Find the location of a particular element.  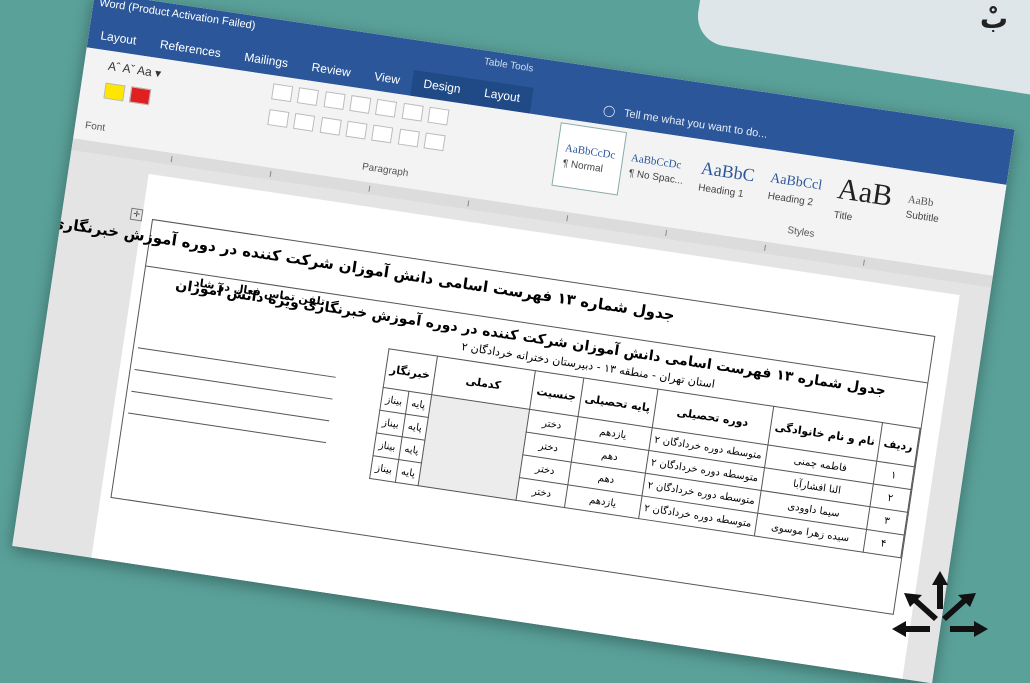

sort-icon is located at coordinates (412, 112).